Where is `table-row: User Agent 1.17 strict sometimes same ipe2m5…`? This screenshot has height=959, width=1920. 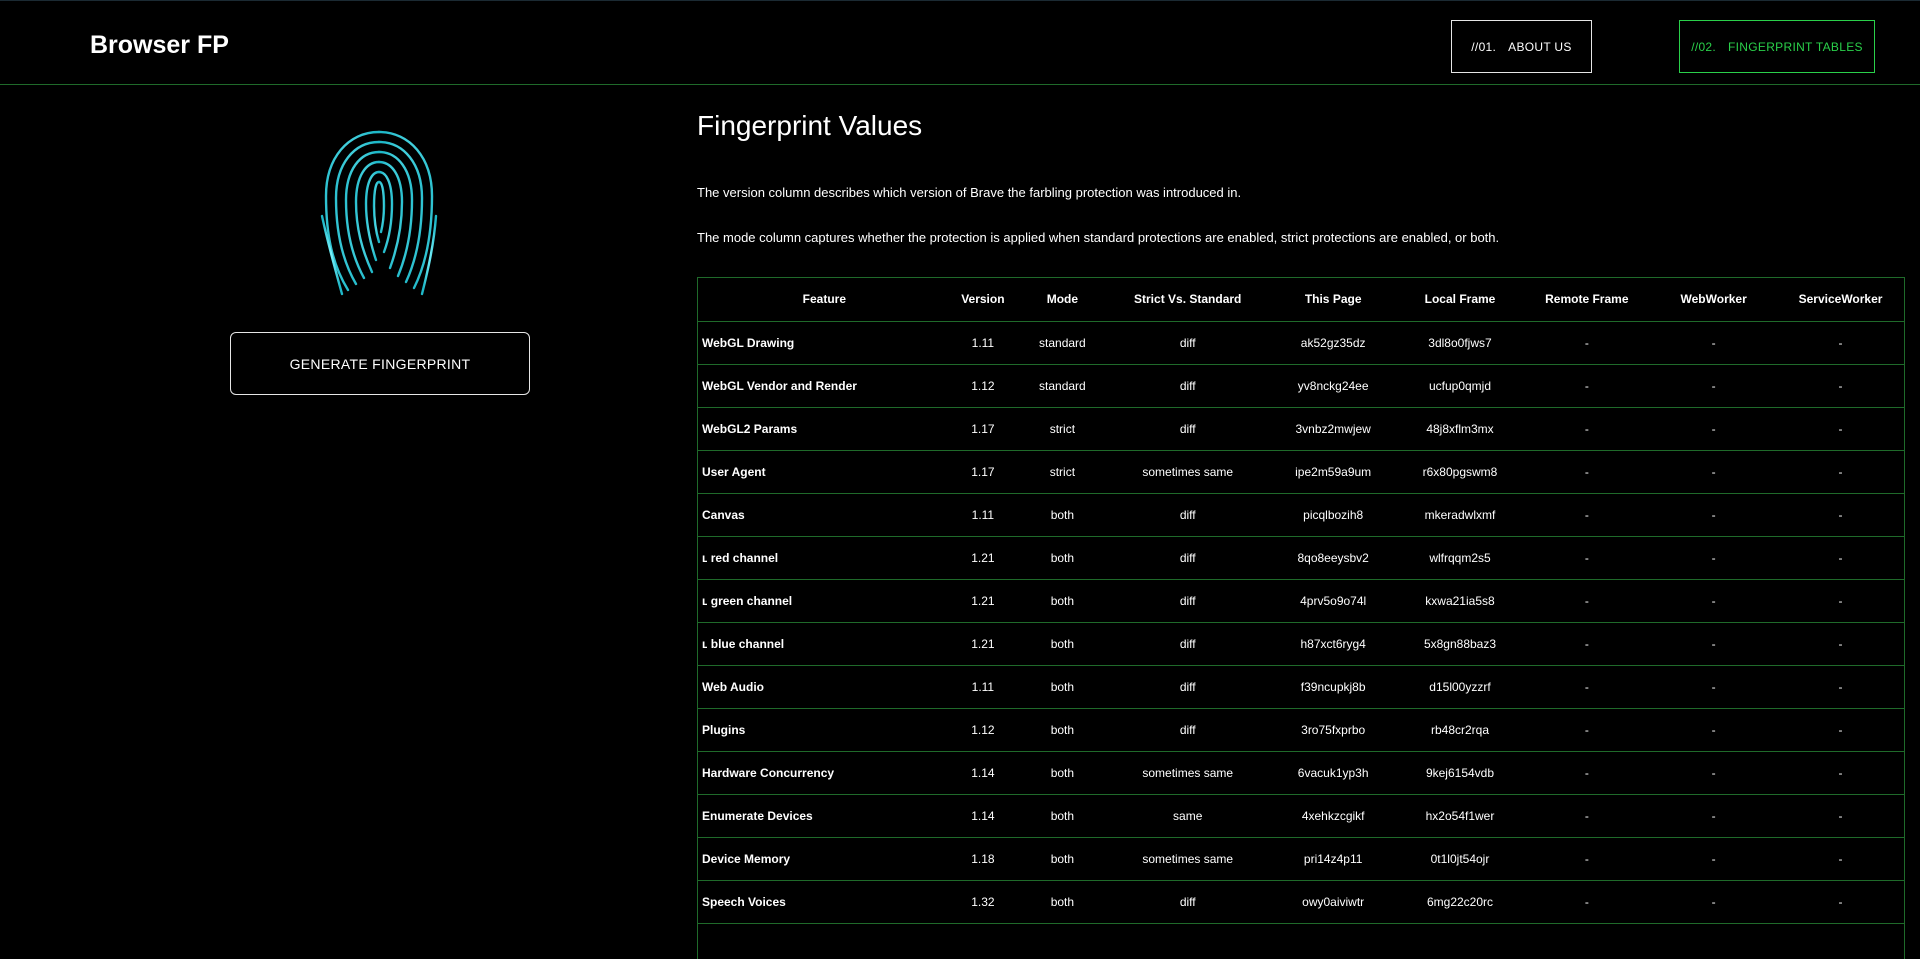
table-row: User Agent 1.17 strict sometimes same ipe2m5… is located at coordinates (1301, 472).